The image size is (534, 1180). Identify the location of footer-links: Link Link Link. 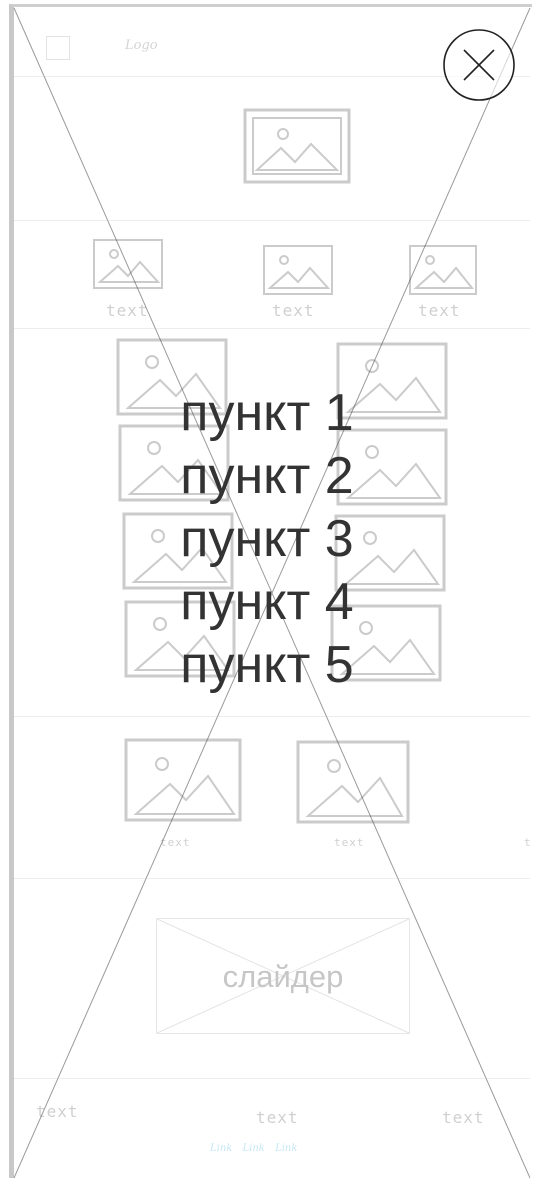
(257, 1148).